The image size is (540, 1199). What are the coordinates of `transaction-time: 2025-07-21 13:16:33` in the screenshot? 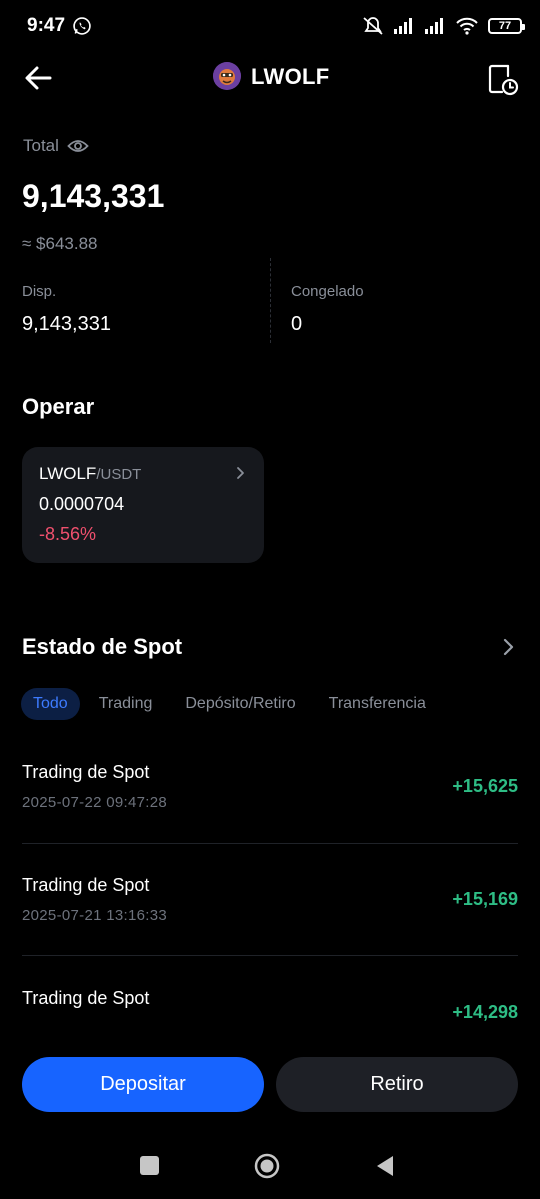 It's located at (94, 915).